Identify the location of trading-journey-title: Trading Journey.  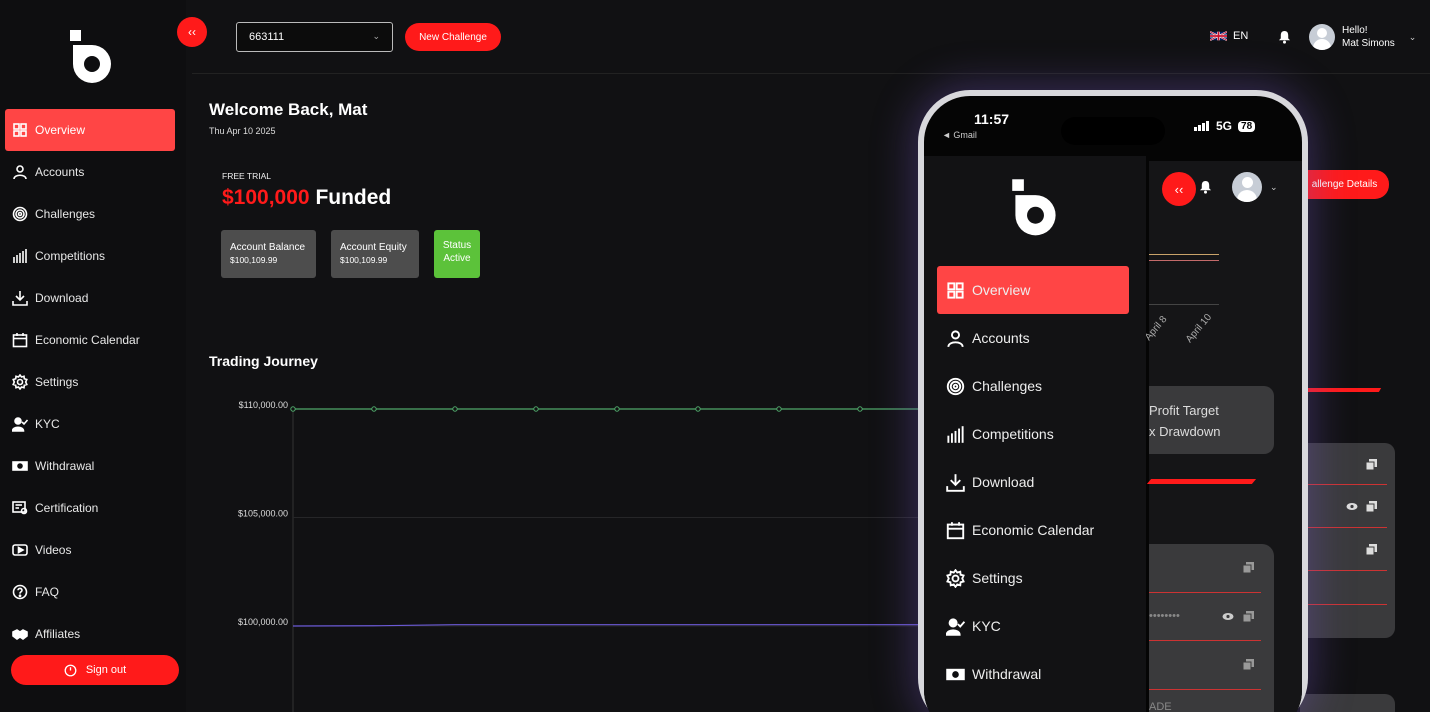
(263, 361).